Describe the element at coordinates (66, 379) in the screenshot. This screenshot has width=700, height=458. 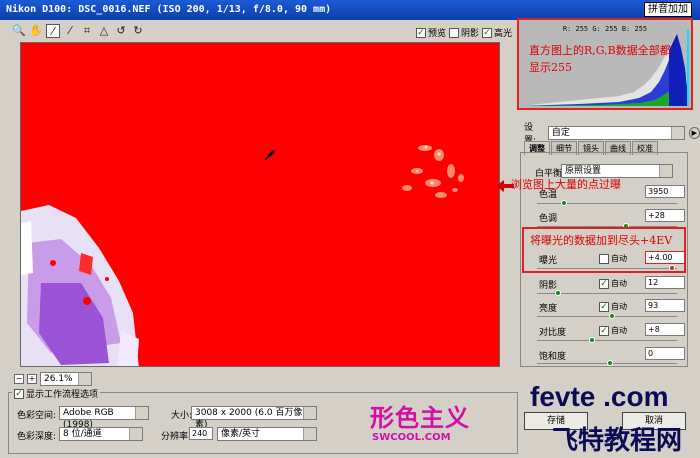
I see `zoom-select: 26.1%` at that location.